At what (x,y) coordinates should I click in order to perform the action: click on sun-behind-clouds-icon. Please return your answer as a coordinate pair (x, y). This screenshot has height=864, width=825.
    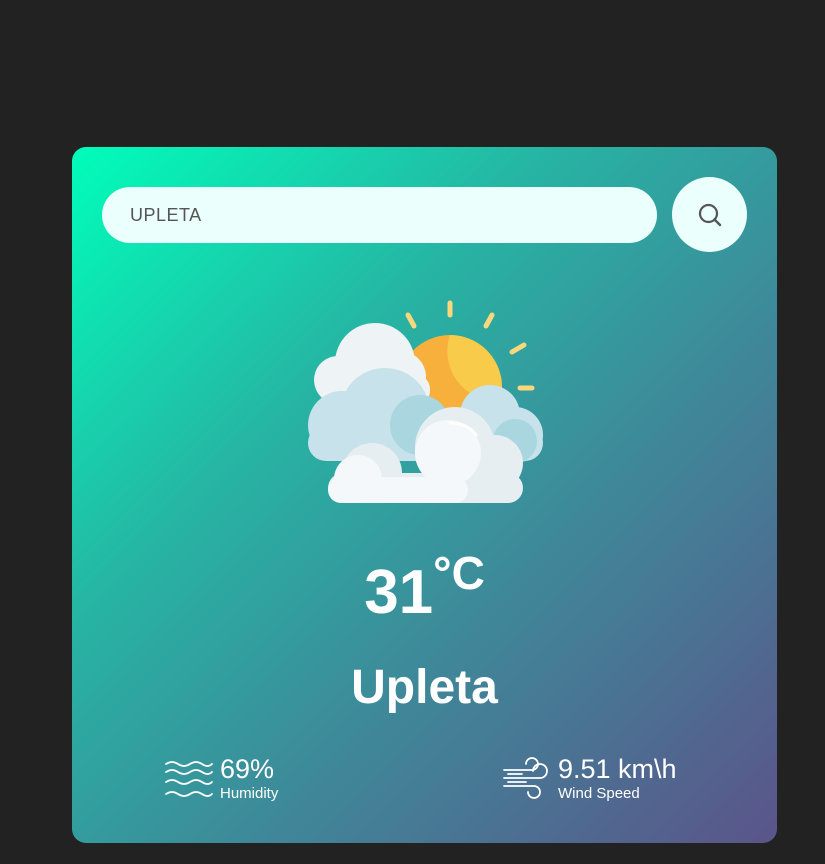
    Looking at the image, I should click on (425, 401).